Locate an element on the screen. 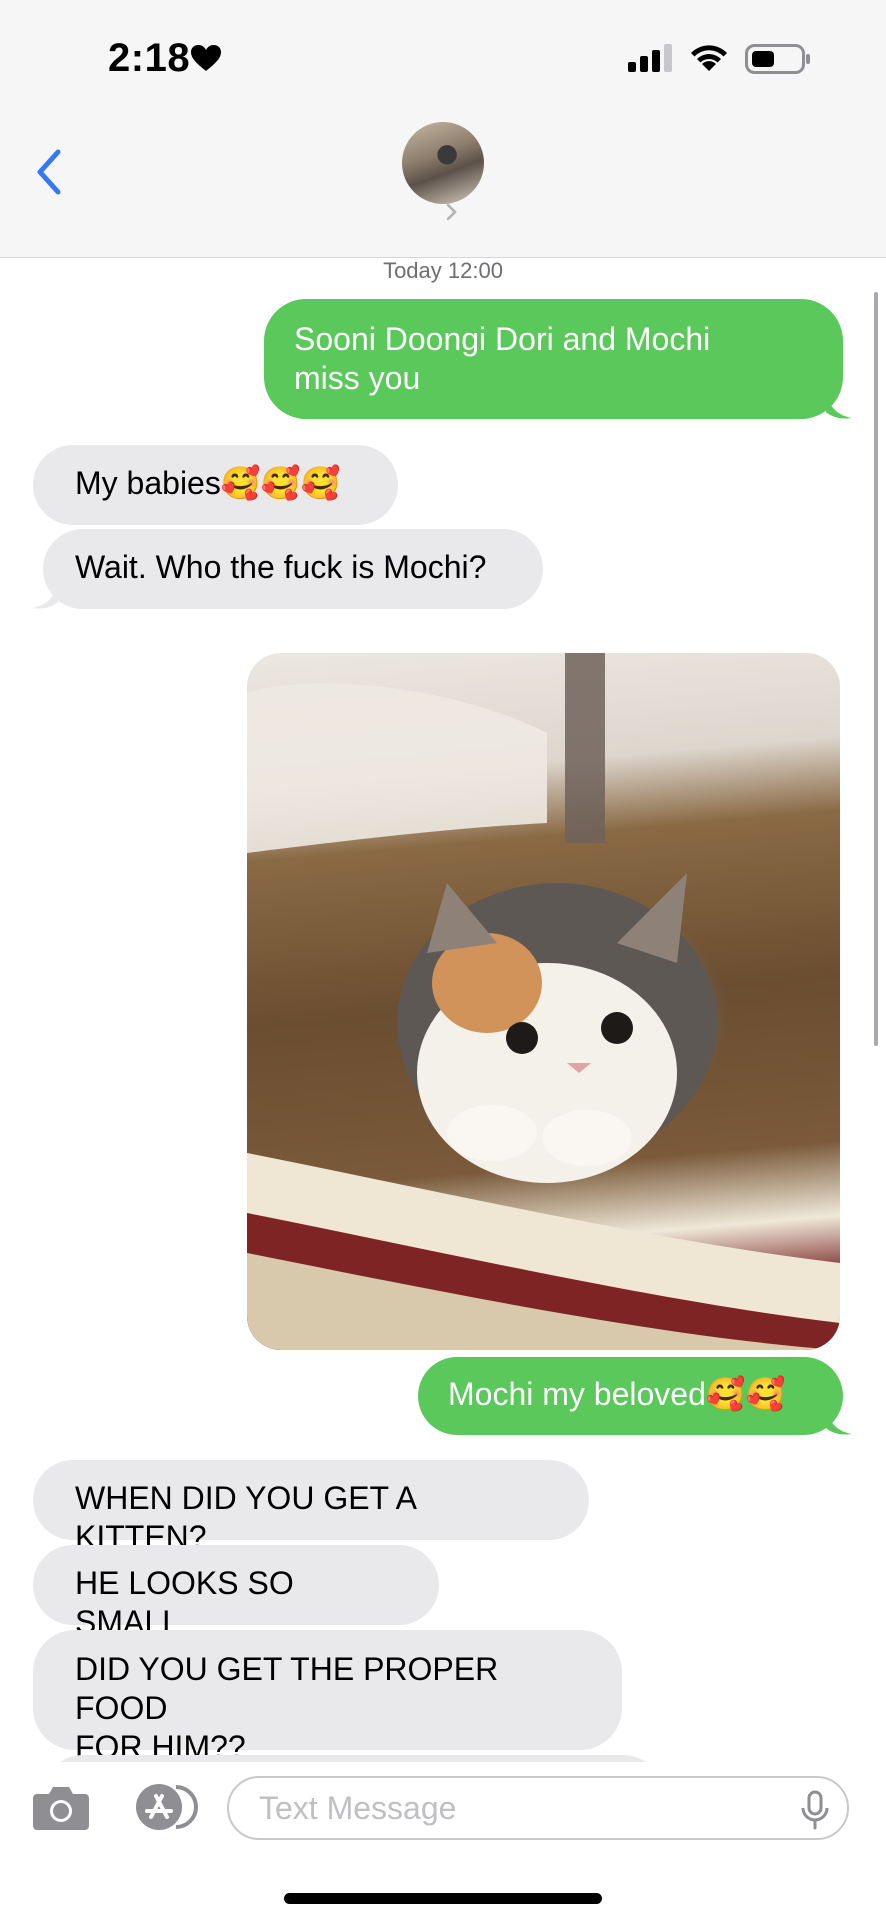 The width and height of the screenshot is (886, 1920). received-message: HE LOOKS SO SMALL is located at coordinates (236, 1592).